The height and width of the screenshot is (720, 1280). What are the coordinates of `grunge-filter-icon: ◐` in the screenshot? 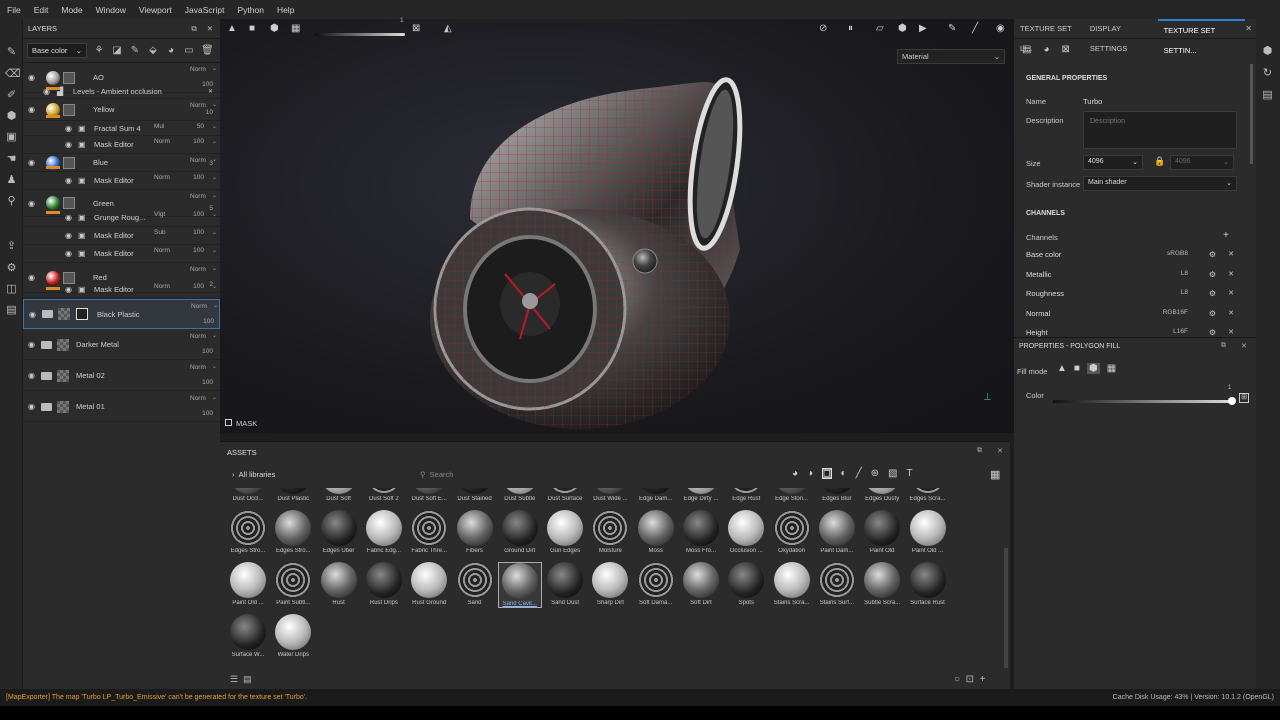 It's located at (844, 473).